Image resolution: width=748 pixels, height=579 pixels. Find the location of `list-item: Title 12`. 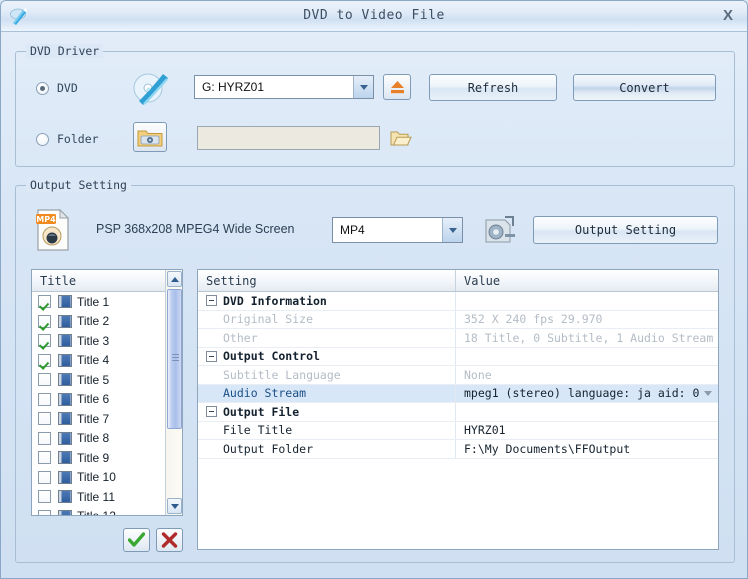

list-item: Title 12 is located at coordinates (107, 511).